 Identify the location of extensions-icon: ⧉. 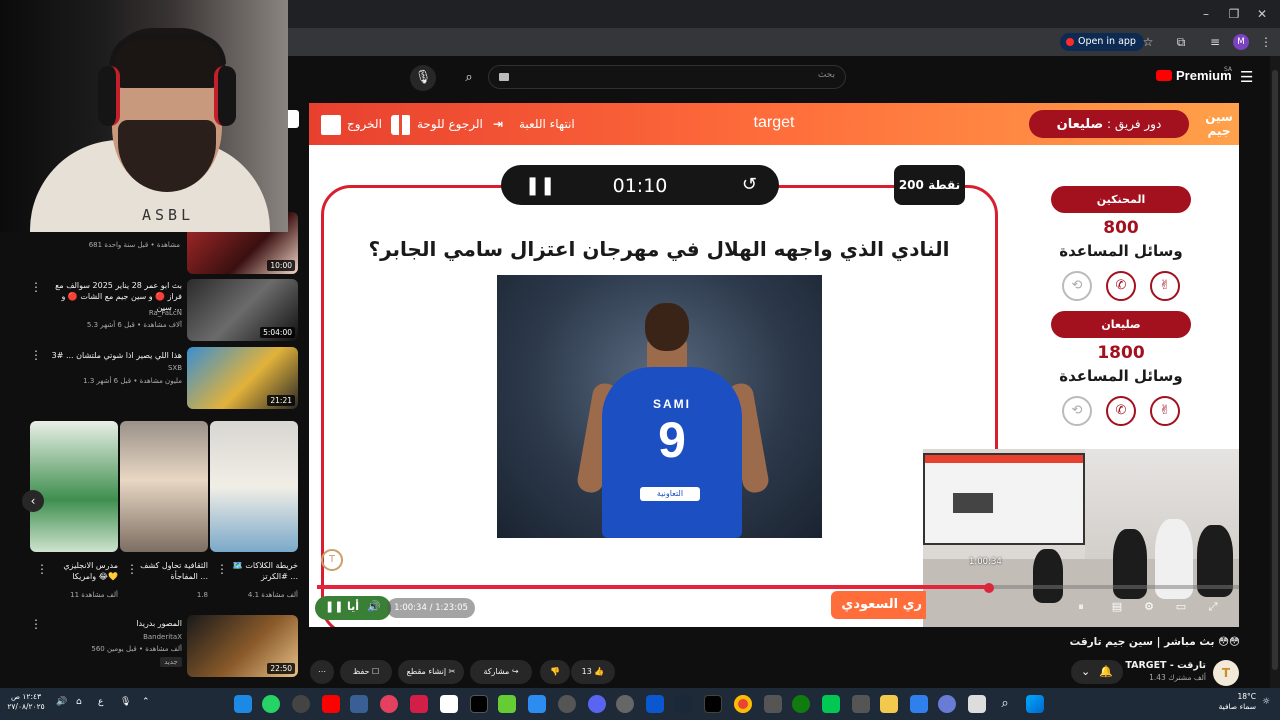
(1181, 42).